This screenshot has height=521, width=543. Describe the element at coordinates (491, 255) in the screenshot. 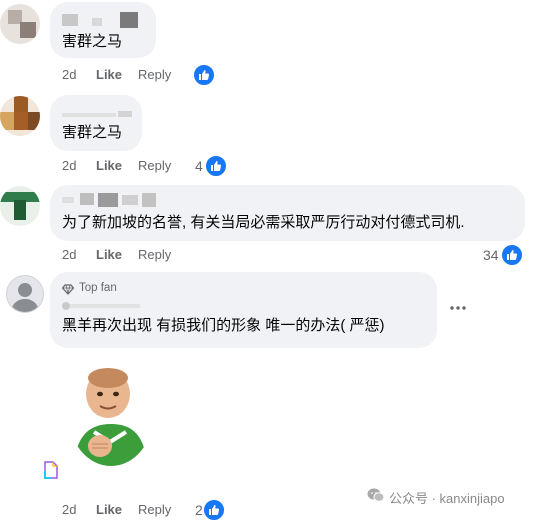

I see `reaction-count: 34` at that location.